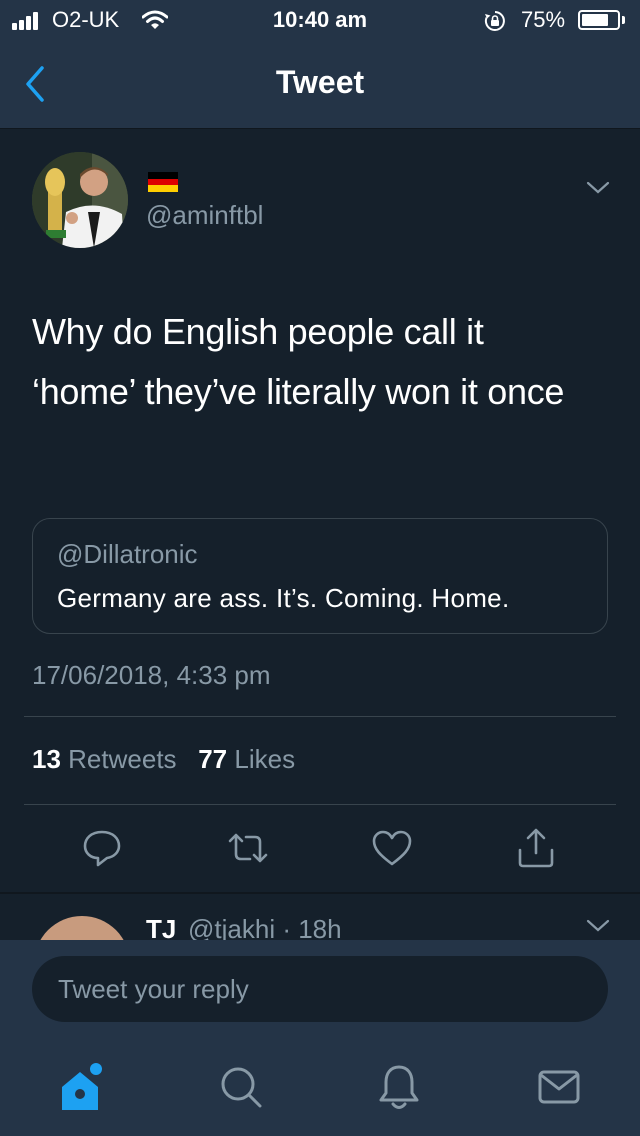  I want to click on quoted-tweet-text: Germany are ass. It’s. Coming. Home., so click(283, 598).